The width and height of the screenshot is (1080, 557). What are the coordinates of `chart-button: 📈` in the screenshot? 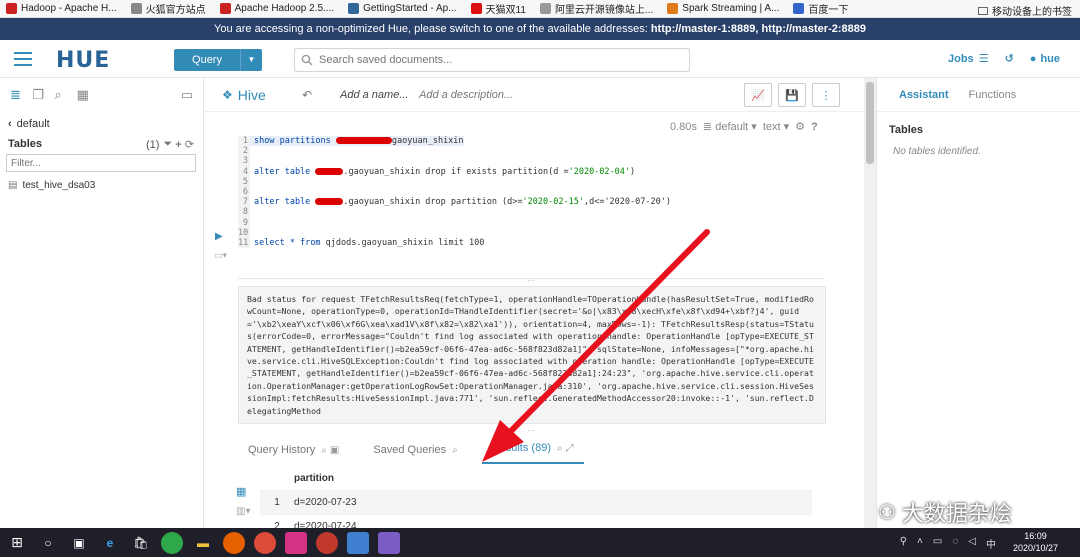 It's located at (758, 95).